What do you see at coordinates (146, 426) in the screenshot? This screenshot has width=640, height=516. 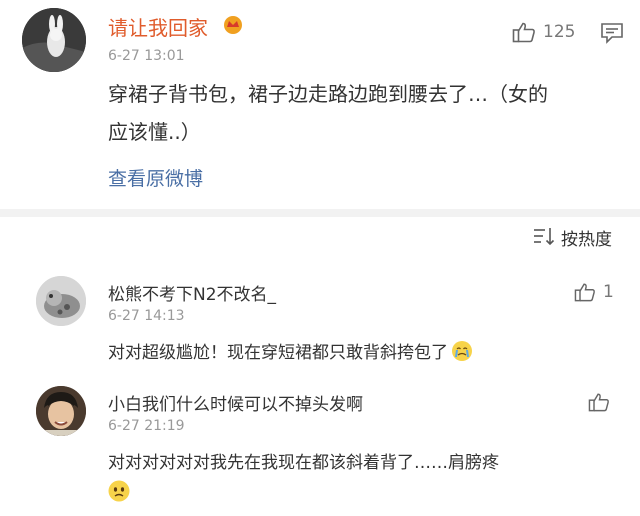 I see `comment-time: 6-27 21:19` at bounding box center [146, 426].